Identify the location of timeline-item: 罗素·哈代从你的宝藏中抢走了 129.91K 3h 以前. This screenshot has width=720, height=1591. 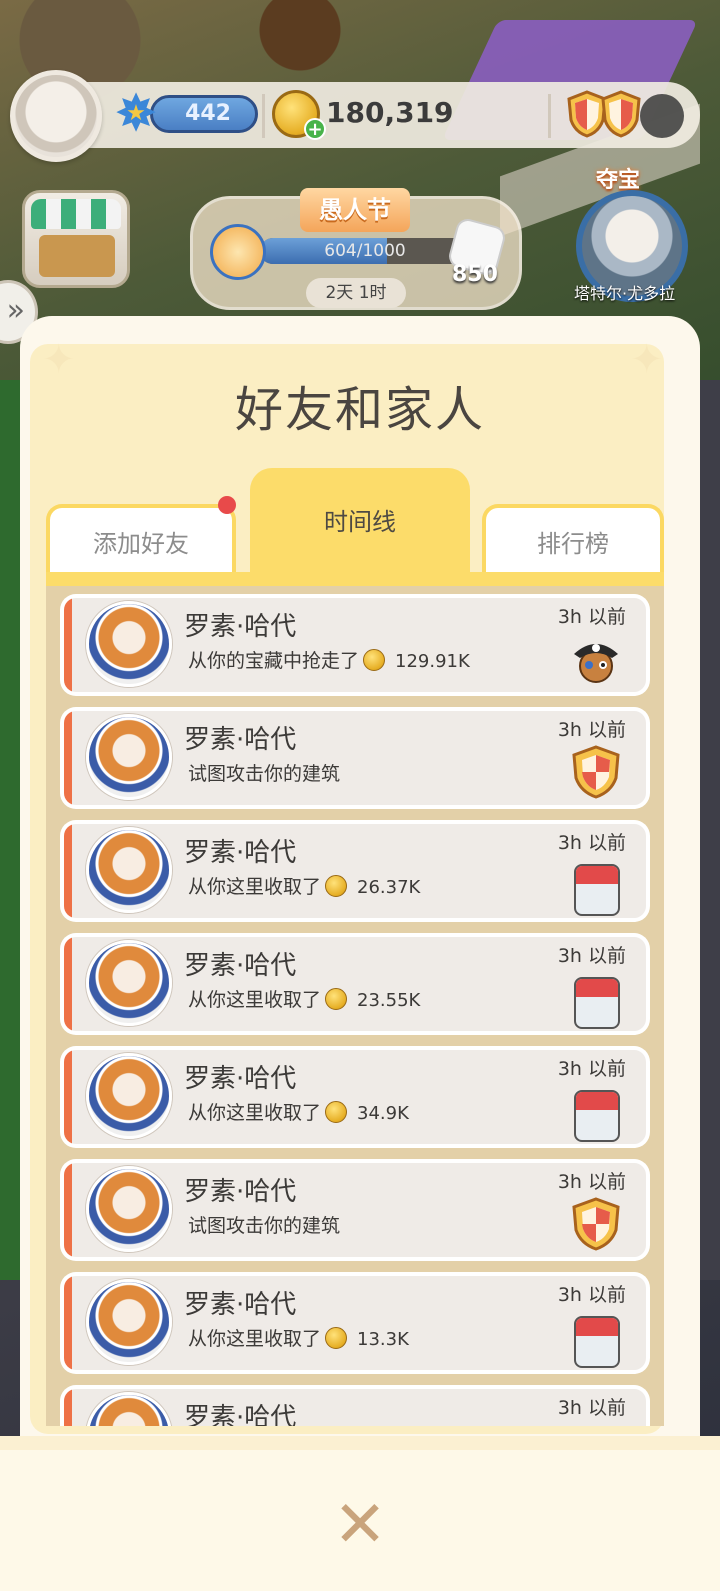
(355, 645).